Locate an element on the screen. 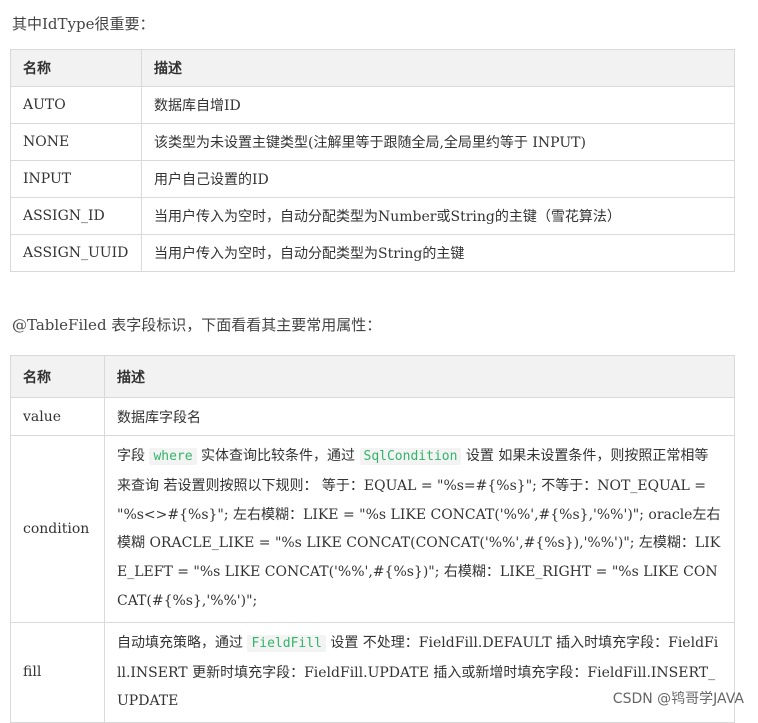  table-row: value 数据库字段名 is located at coordinates (372, 416).